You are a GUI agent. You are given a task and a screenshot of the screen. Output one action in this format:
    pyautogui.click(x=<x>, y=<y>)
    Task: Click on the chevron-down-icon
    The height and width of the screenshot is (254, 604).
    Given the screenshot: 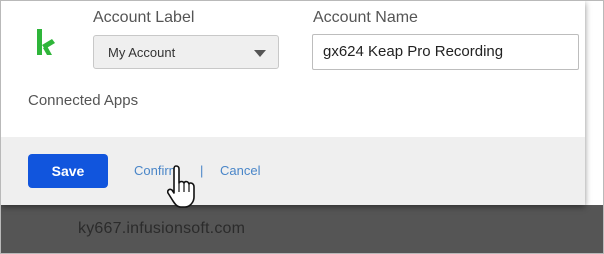 What is the action you would take?
    pyautogui.click(x=260, y=53)
    